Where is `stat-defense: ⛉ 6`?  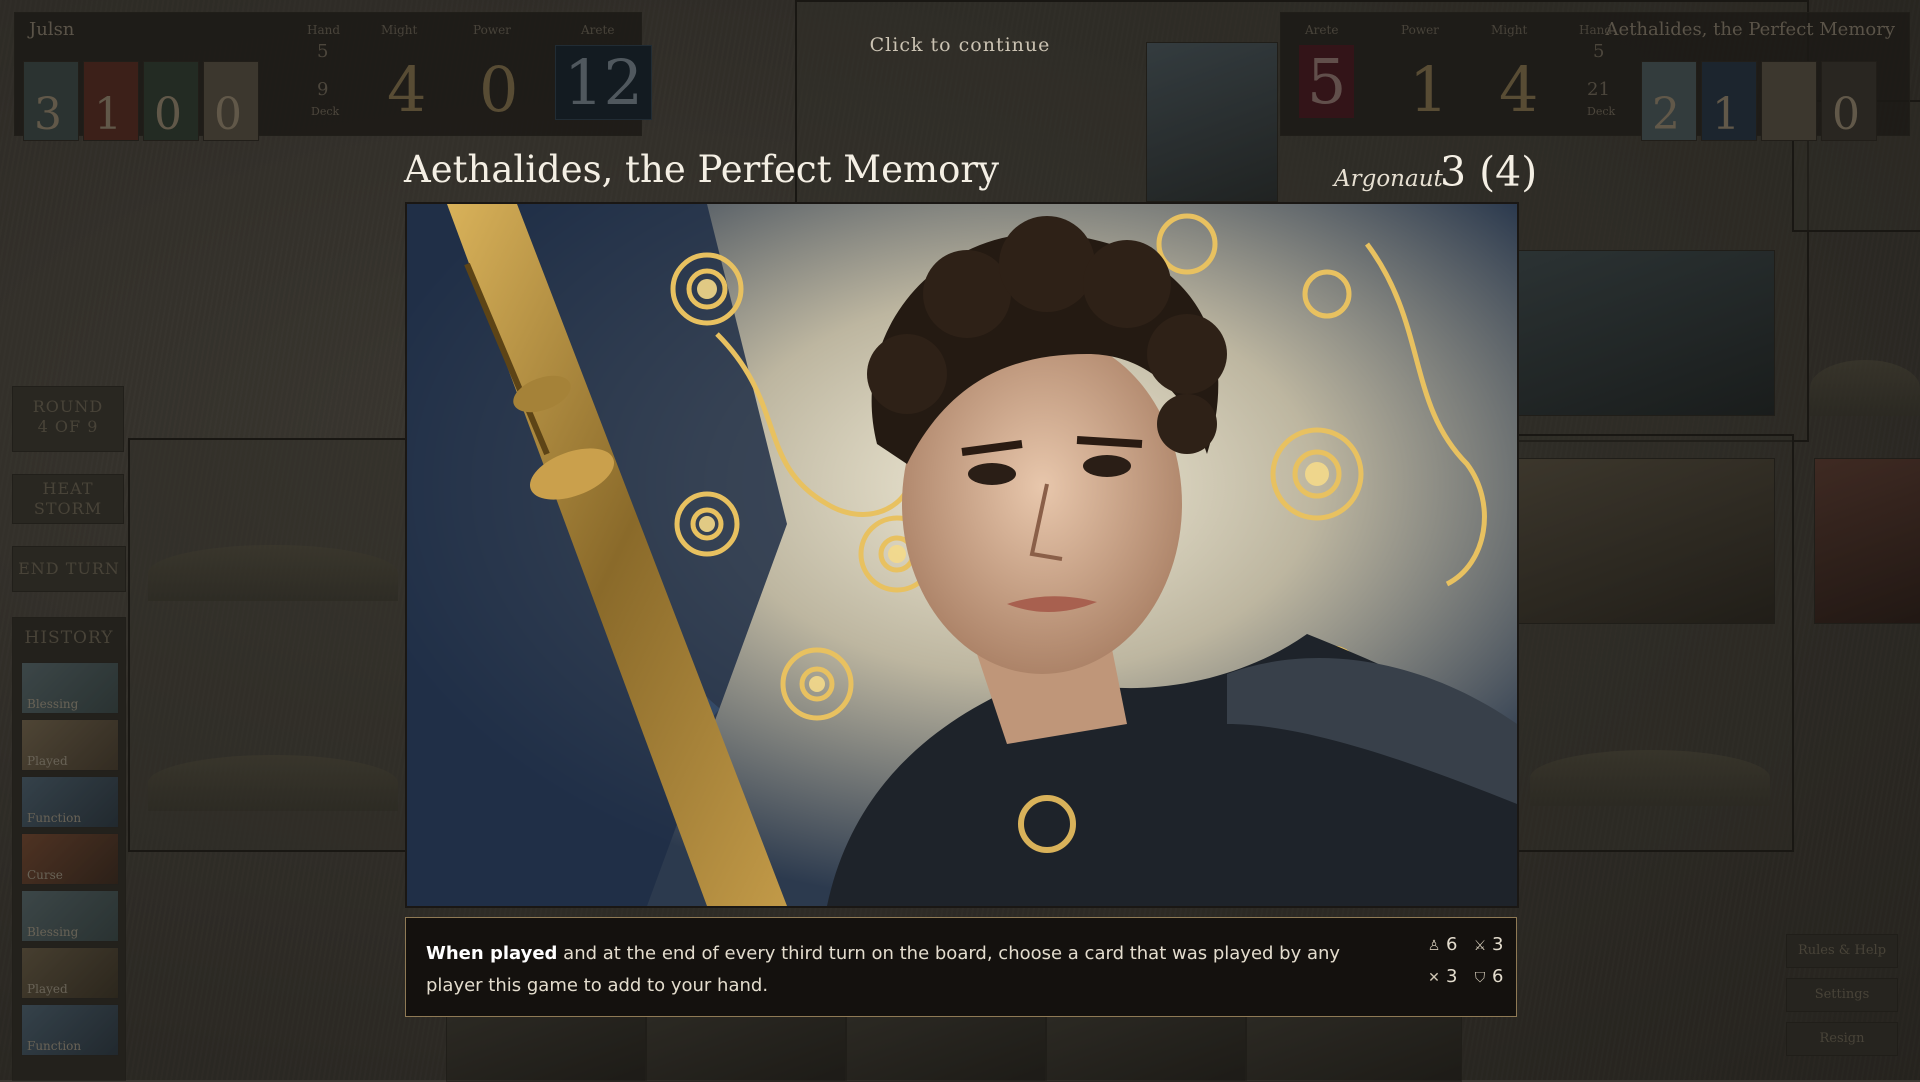
stat-defense: ⛉ 6 is located at coordinates (1488, 976).